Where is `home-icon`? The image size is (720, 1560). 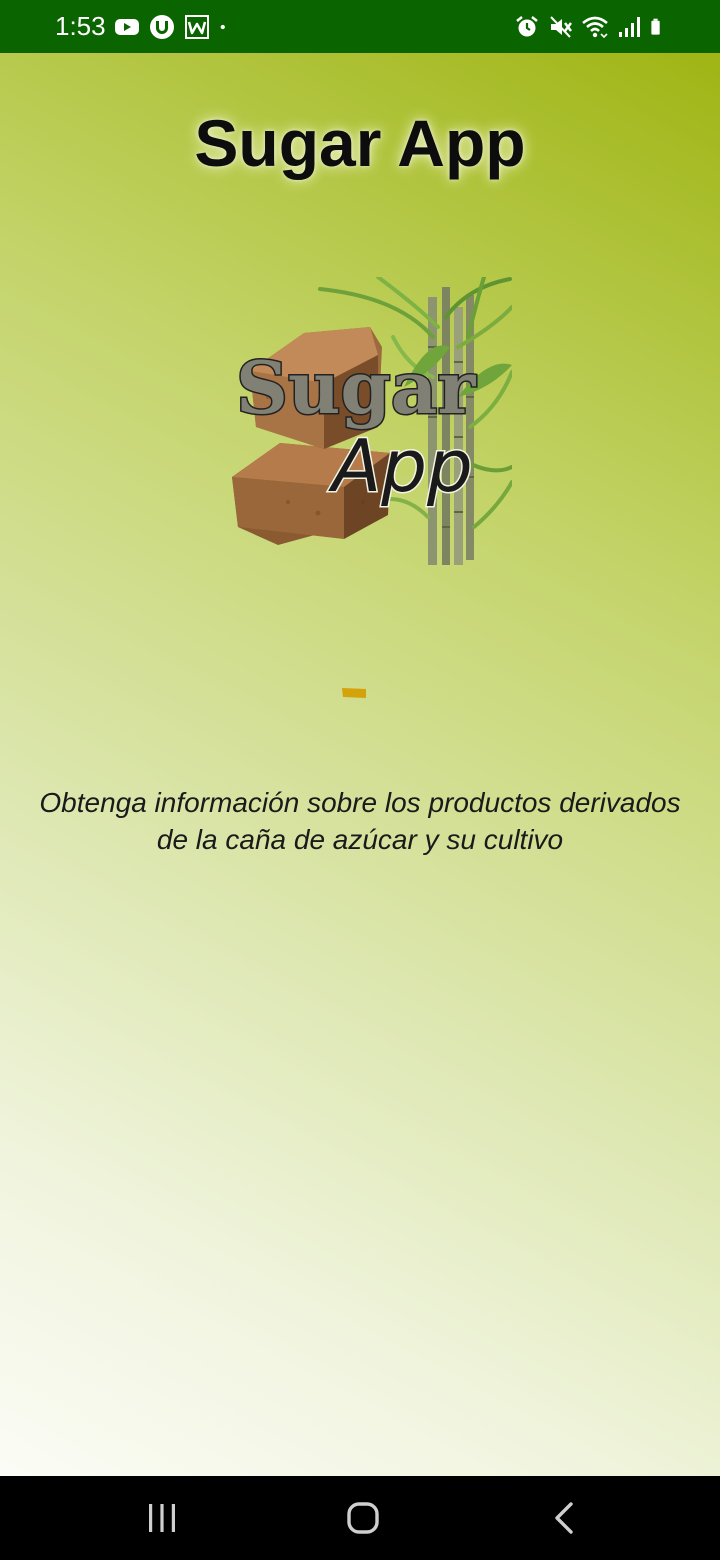
home-icon is located at coordinates (363, 1518).